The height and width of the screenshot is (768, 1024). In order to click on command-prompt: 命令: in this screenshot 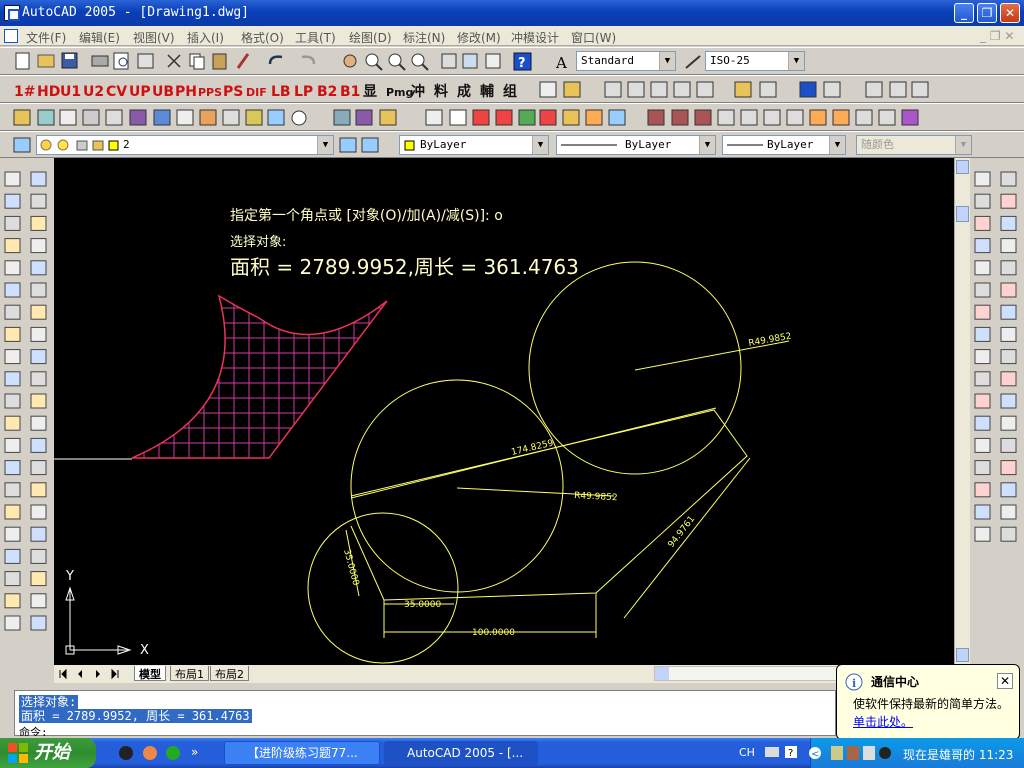, I will do `click(33, 730)`.